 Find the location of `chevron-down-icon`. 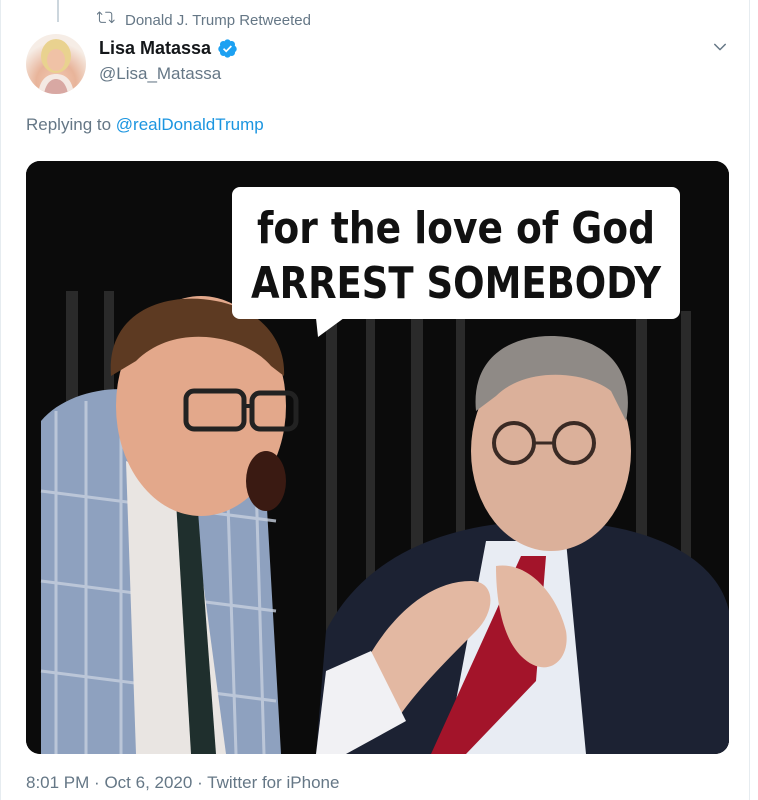

chevron-down-icon is located at coordinates (720, 49).